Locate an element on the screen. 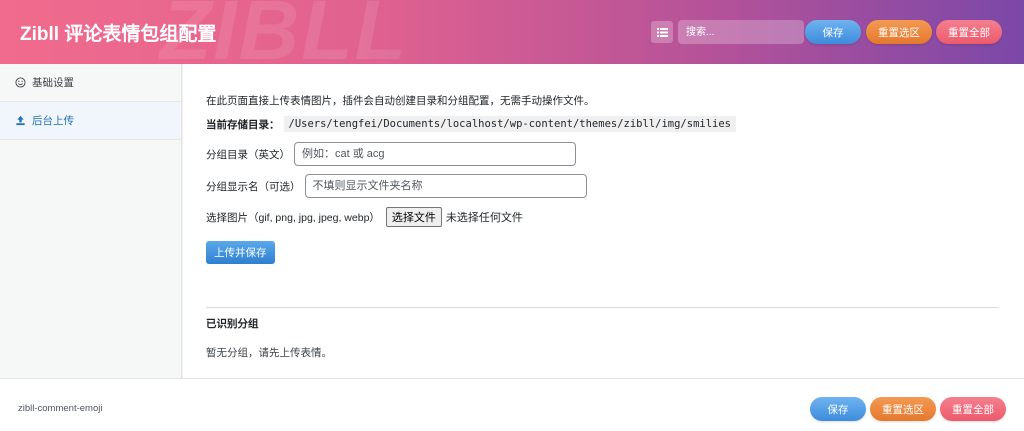 The image size is (1024, 431). recognized-groups-title: 已识别分组 is located at coordinates (232, 324).